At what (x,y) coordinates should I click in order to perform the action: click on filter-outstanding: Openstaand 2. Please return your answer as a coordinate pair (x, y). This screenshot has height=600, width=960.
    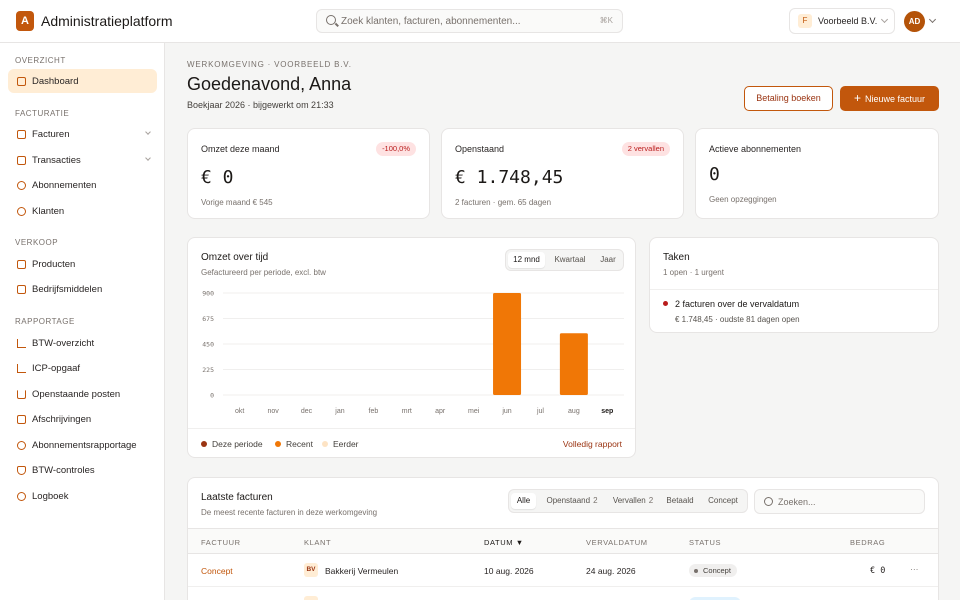
    Looking at the image, I should click on (572, 501).